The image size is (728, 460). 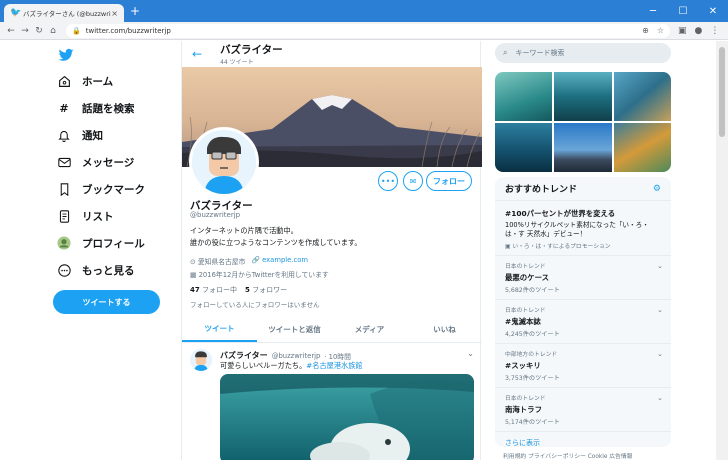 What do you see at coordinates (85, 216) in the screenshot?
I see `nav-item-lists: リスト` at bounding box center [85, 216].